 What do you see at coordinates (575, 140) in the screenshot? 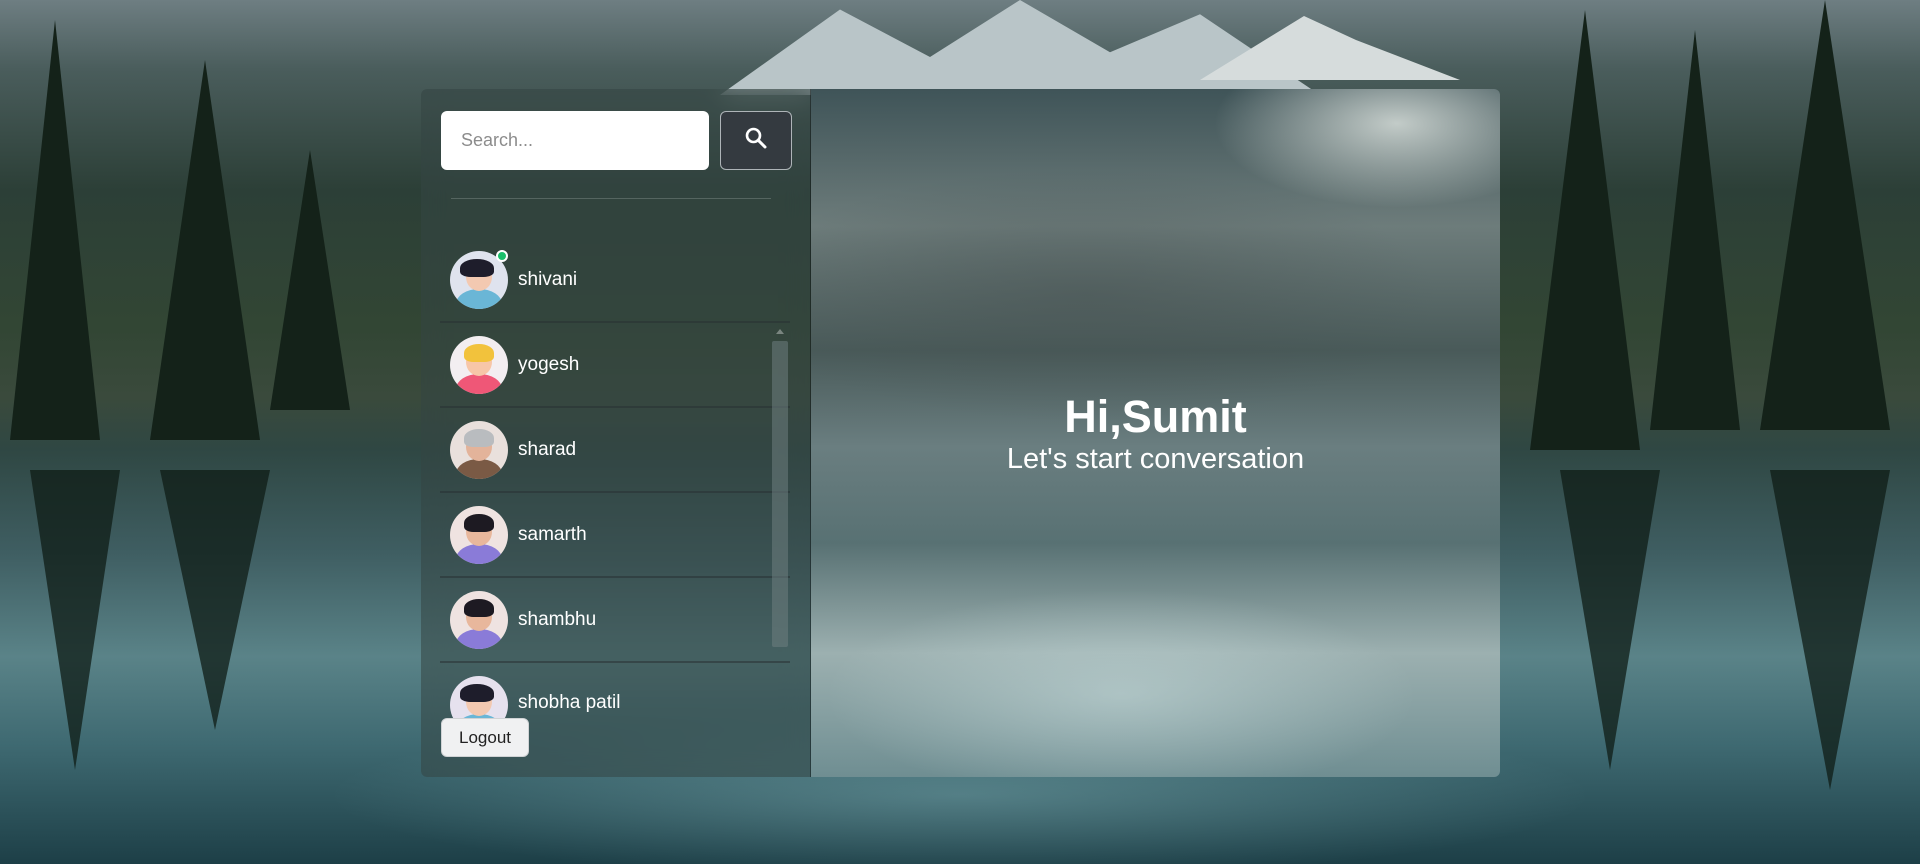
I see `search-input` at bounding box center [575, 140].